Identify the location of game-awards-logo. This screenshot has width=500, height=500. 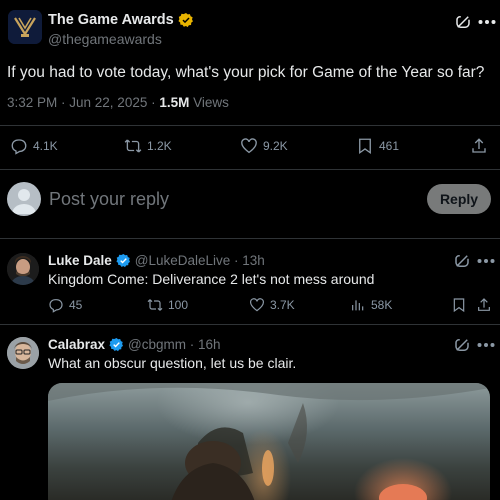
(25, 27).